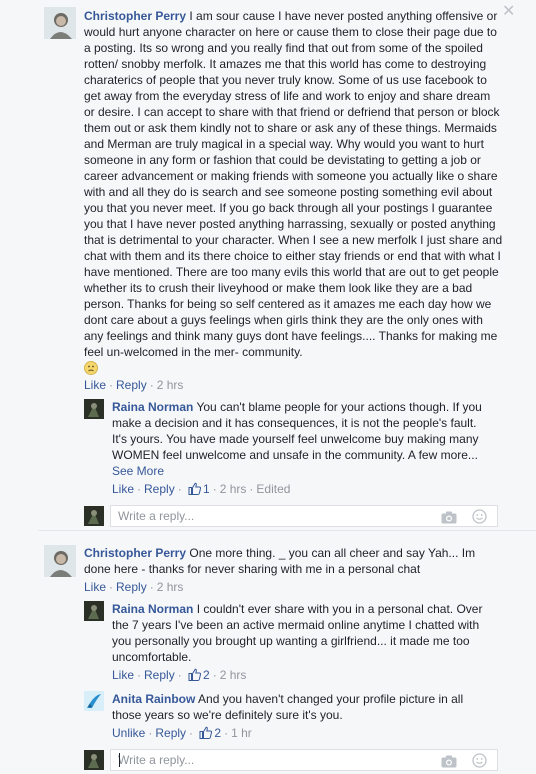 This screenshot has height=774, width=536. Describe the element at coordinates (119, 760) in the screenshot. I see `text-cursor` at that location.